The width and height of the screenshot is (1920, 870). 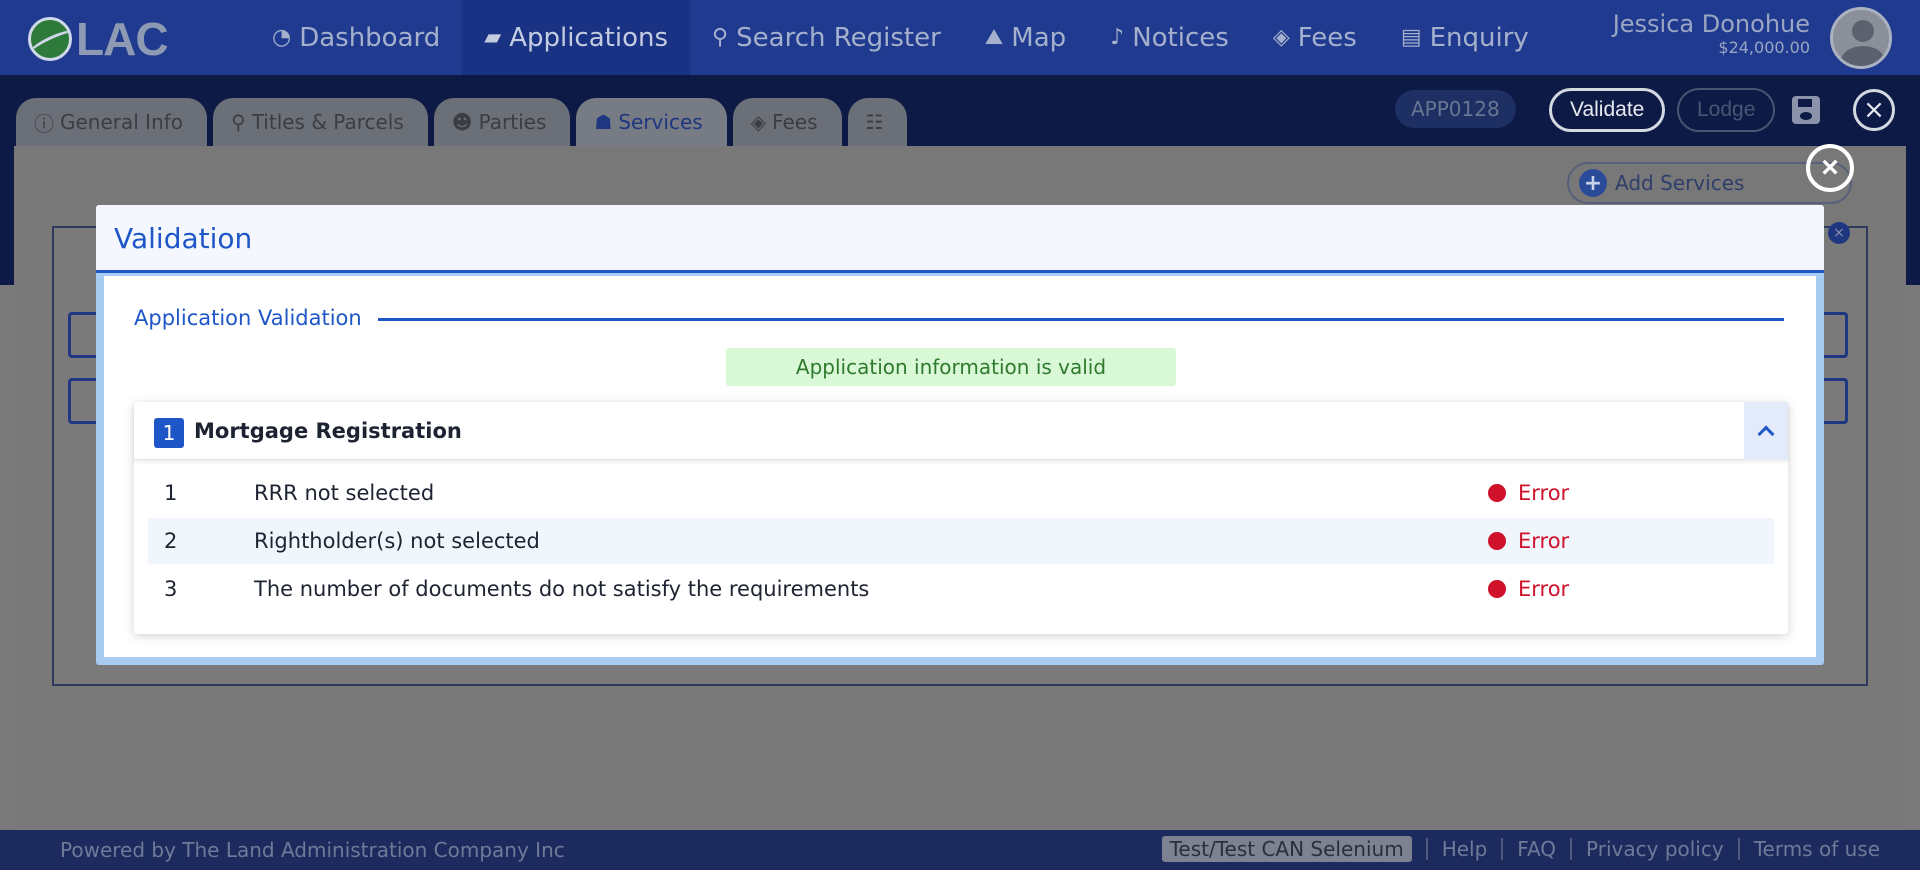 I want to click on section-divider, so click(x=959, y=319).